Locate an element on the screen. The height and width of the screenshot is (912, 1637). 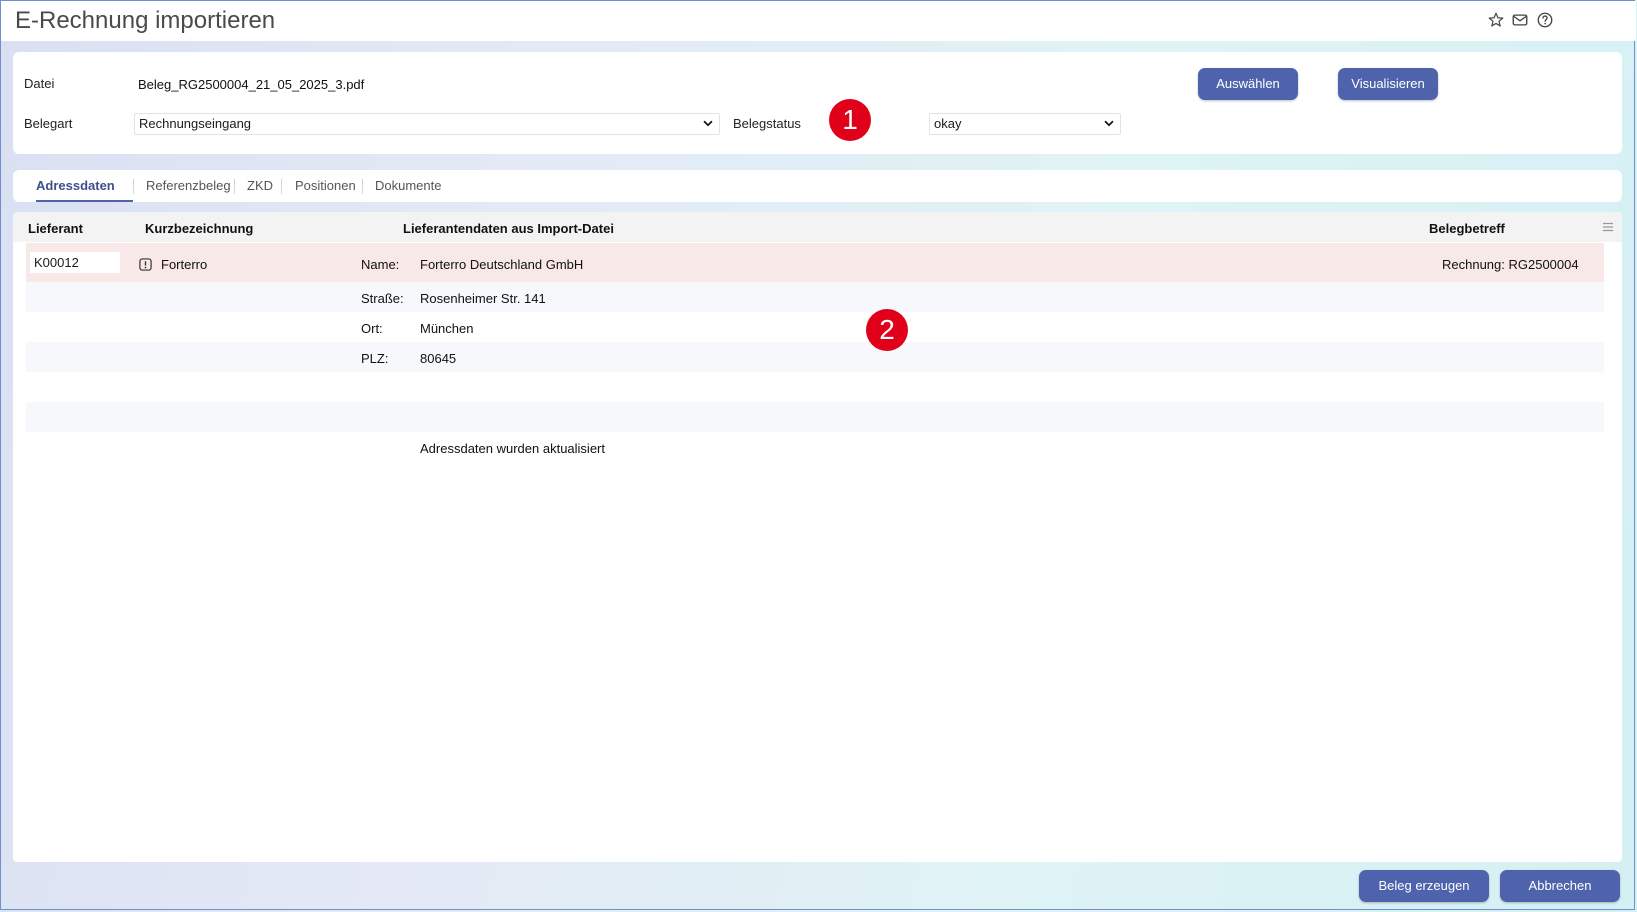
tab-referenzbeleg: Referenzbeleg is located at coordinates (188, 185).